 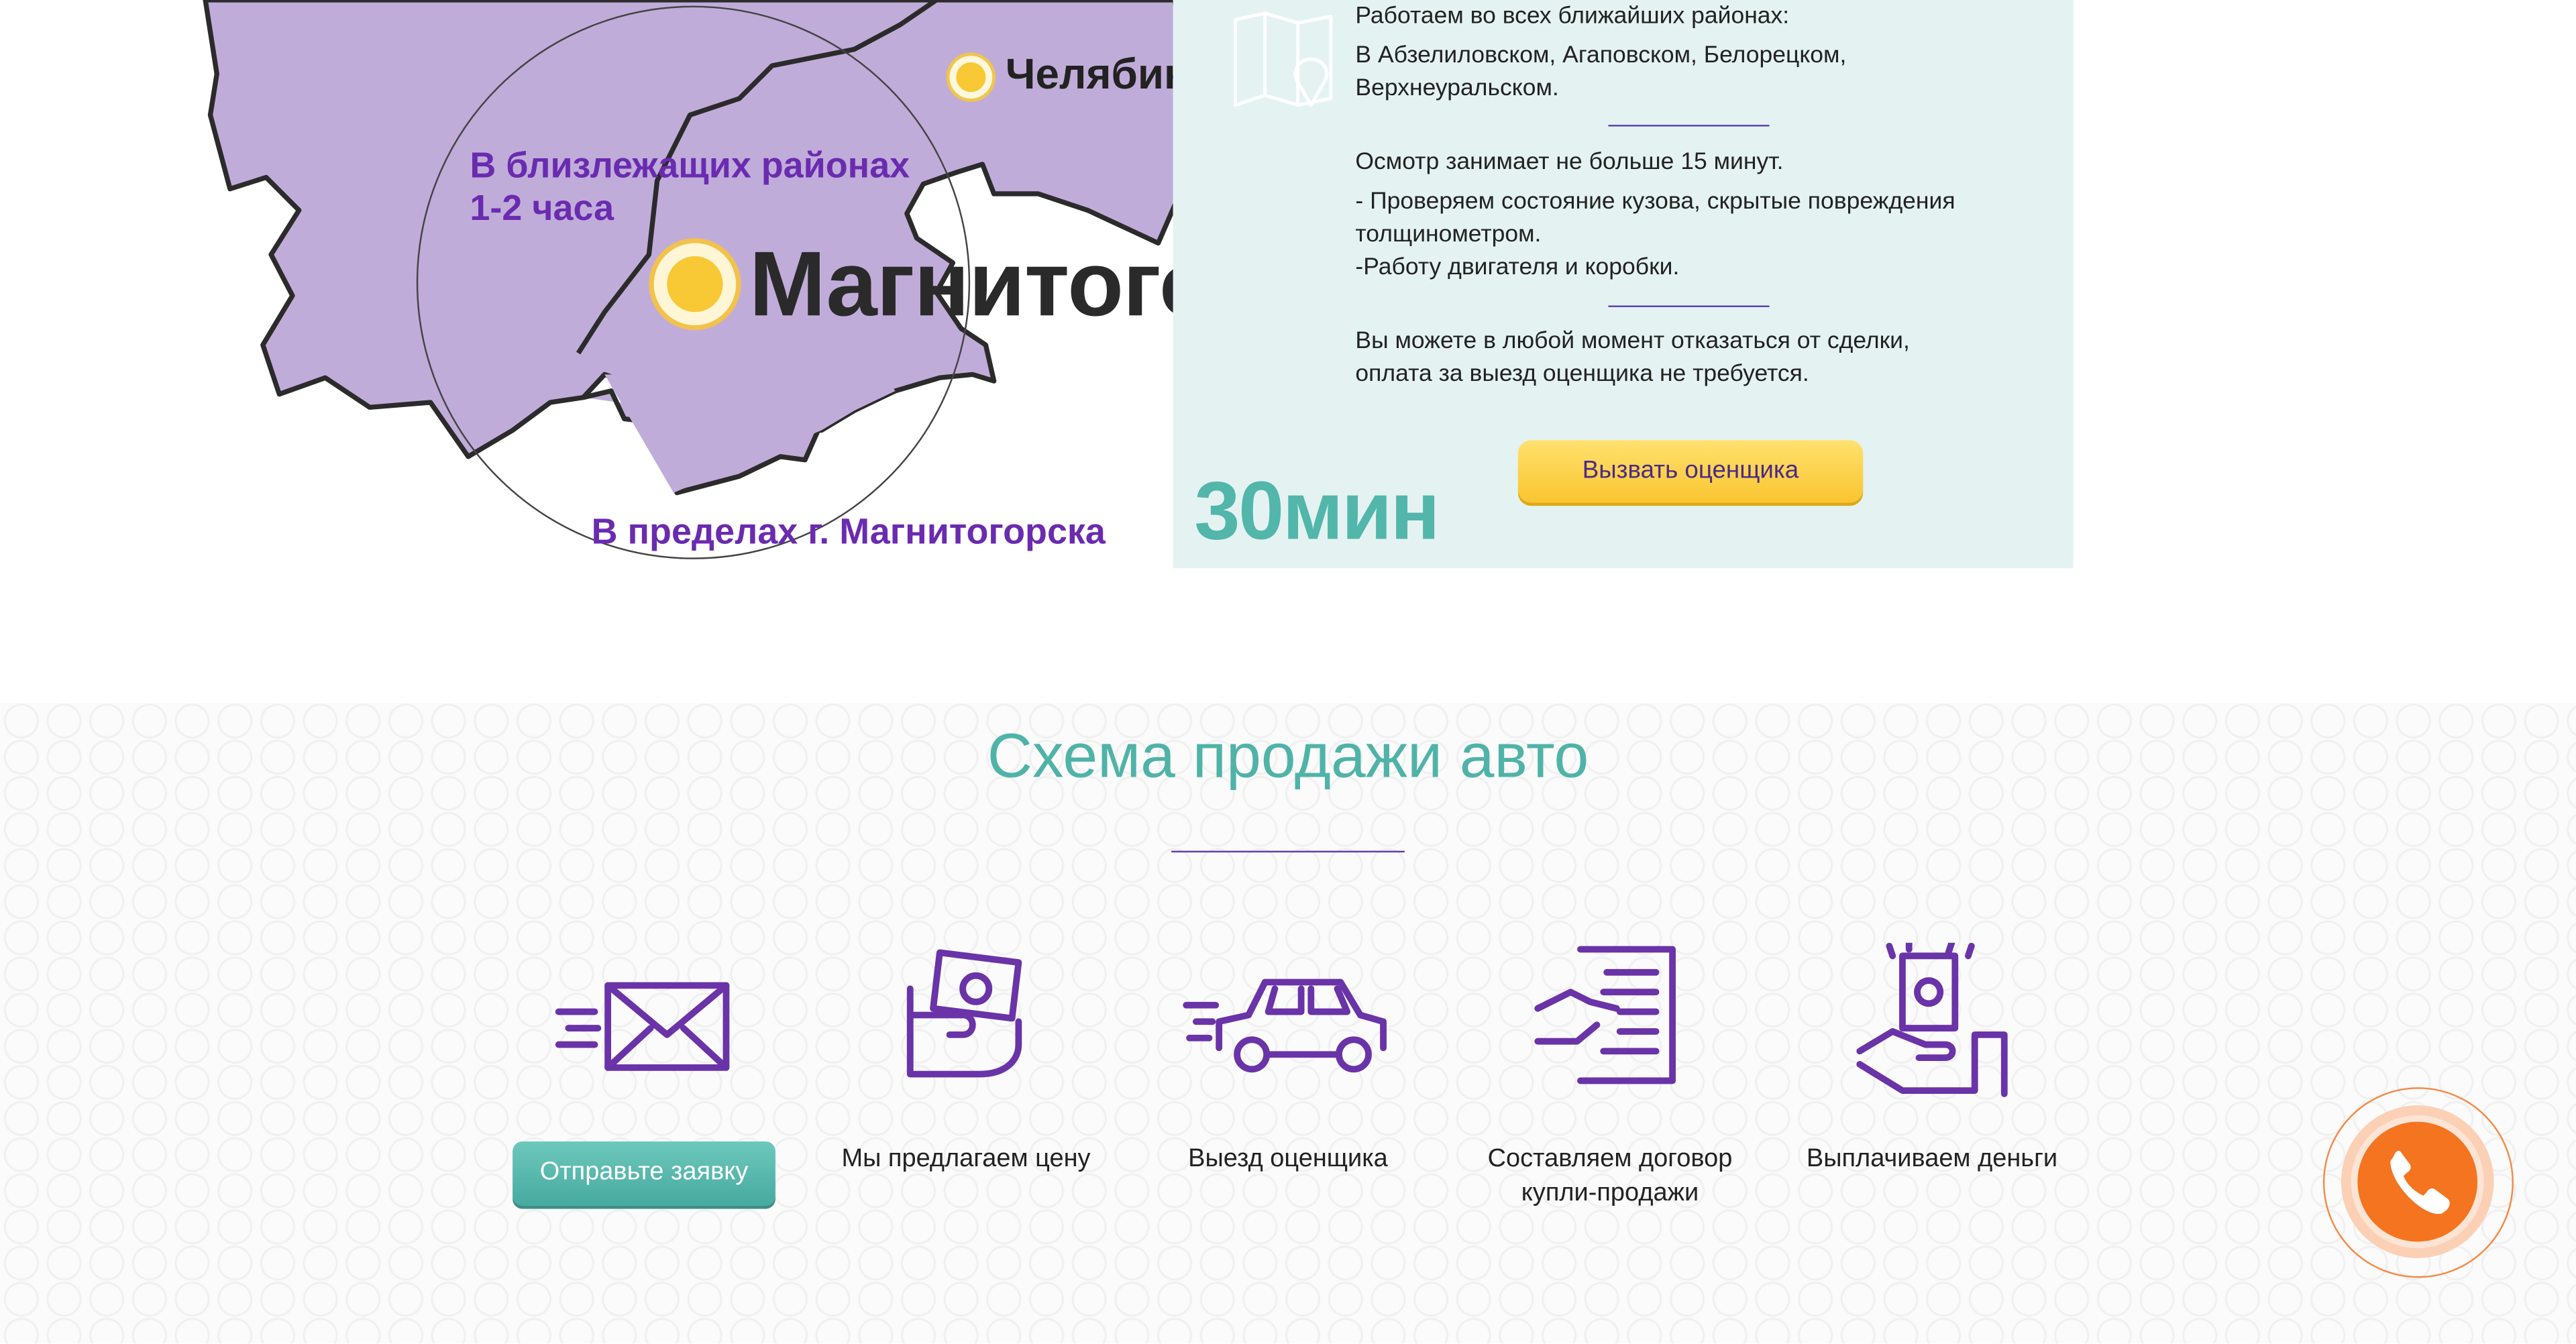 I want to click on districts-title: Работаем во всех ближайших районах:, so click(x=1572, y=16).